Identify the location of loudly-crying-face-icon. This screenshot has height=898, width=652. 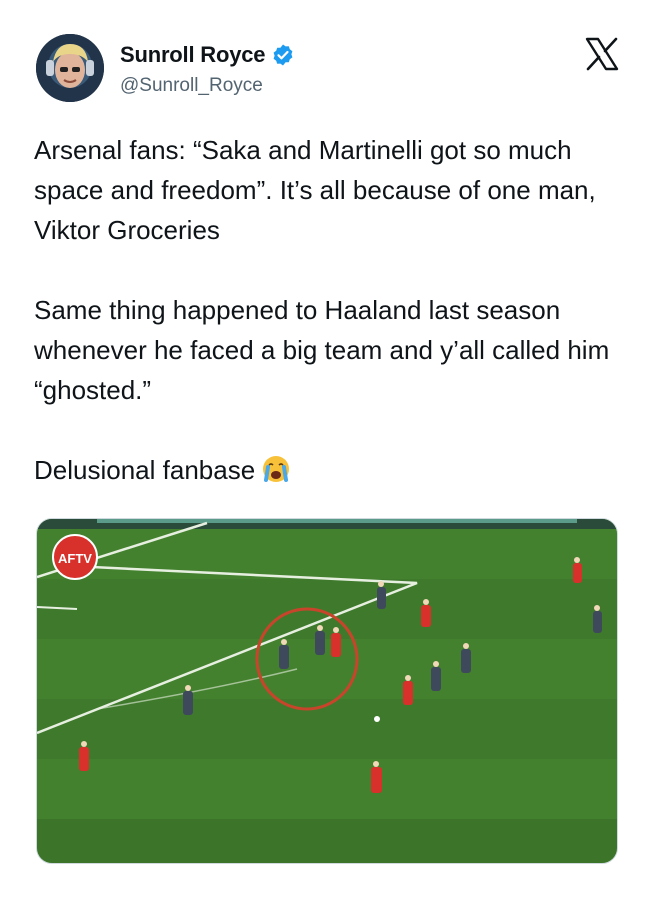
(276, 469).